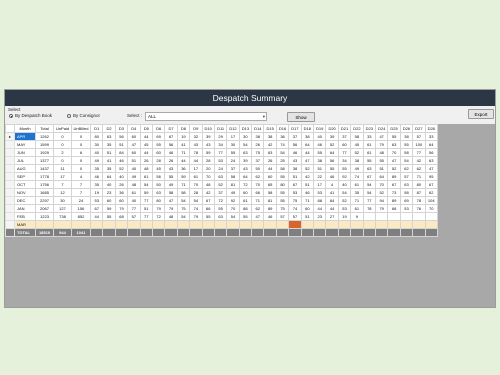  Describe the element at coordinates (245, 136) in the screenshot. I see `table-cell: 30` at that location.